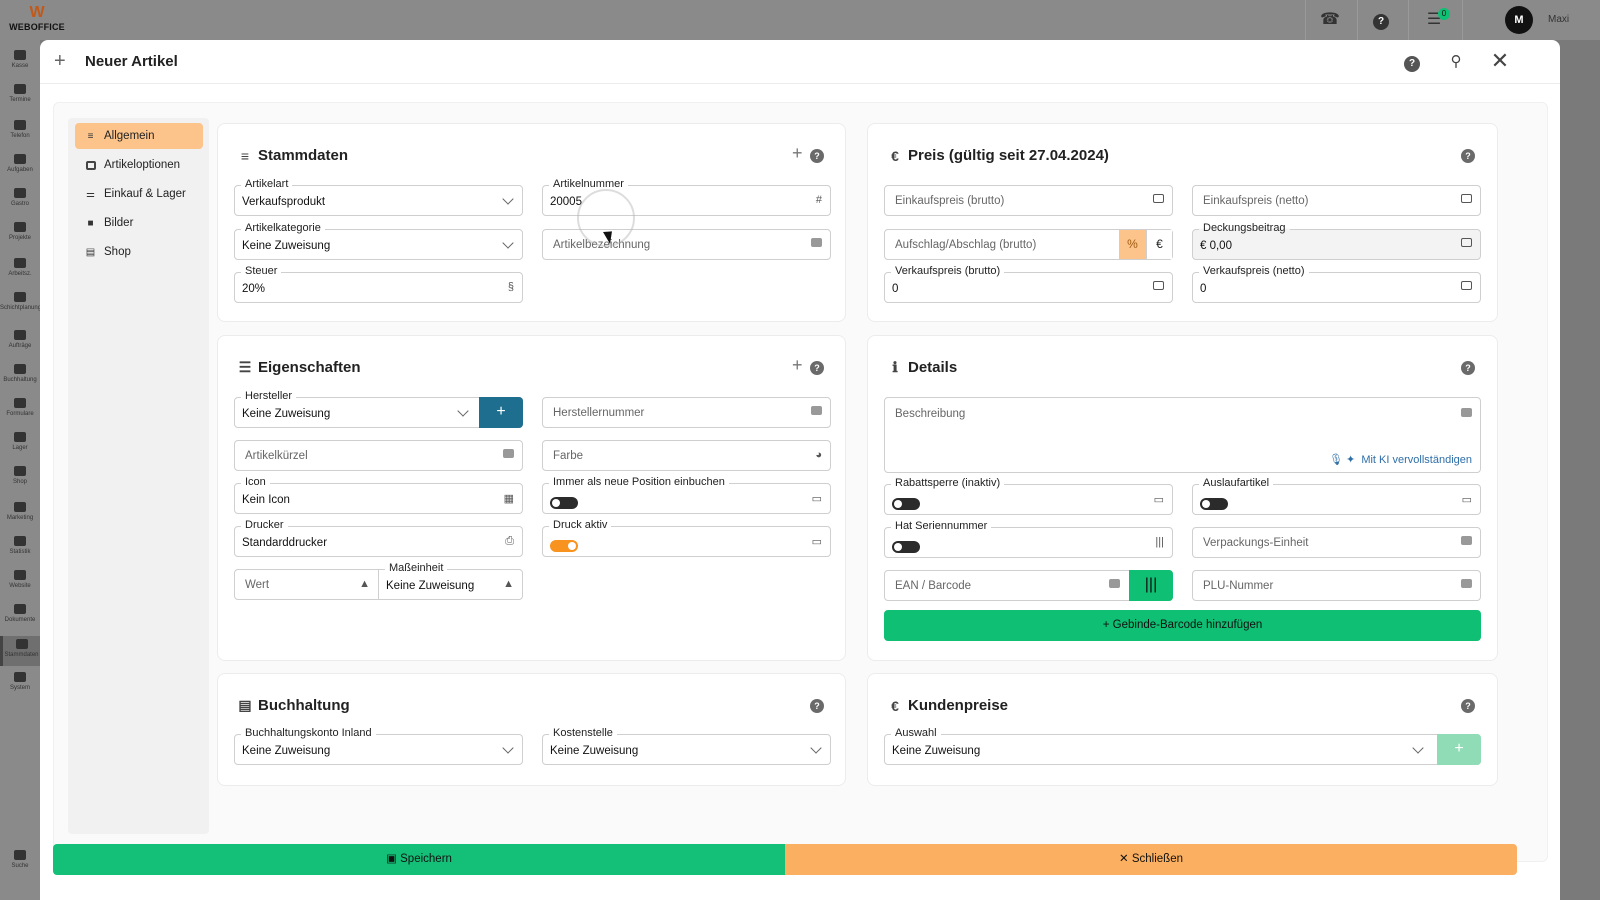 This screenshot has width=1600, height=900. What do you see at coordinates (686, 412) in the screenshot?
I see `herstellernummer-field: Herstellernummer` at bounding box center [686, 412].